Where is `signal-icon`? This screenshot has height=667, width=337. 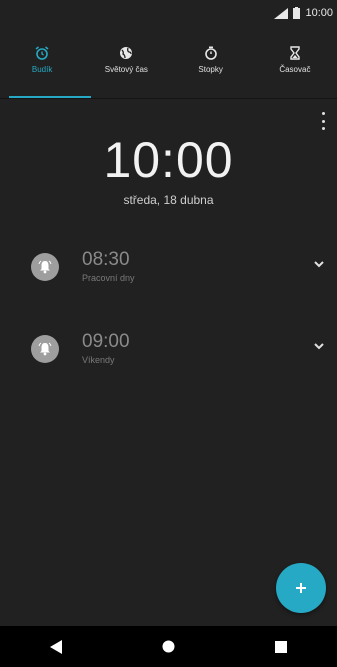
signal-icon is located at coordinates (281, 13).